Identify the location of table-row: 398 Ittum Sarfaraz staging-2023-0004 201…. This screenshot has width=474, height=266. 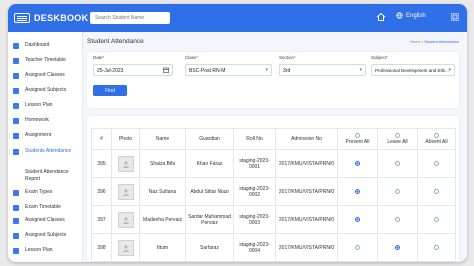
(273, 247).